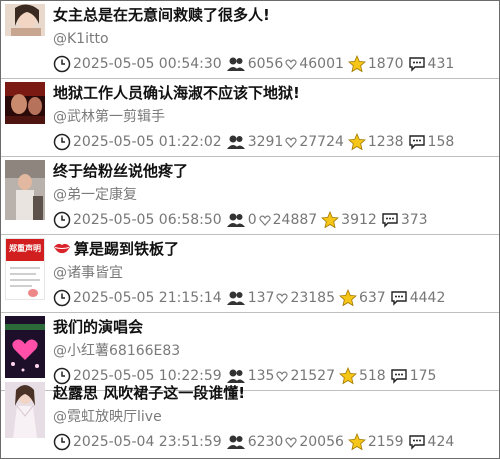  I want to click on comments-count: 4442, so click(427, 298).